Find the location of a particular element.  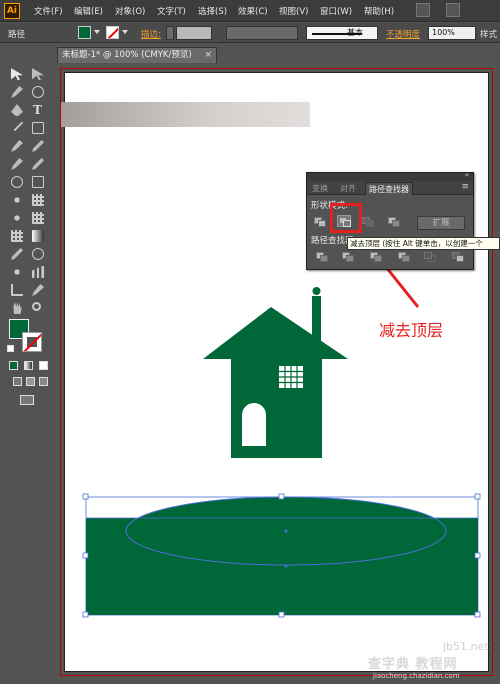

house-window is located at coordinates (291, 377).